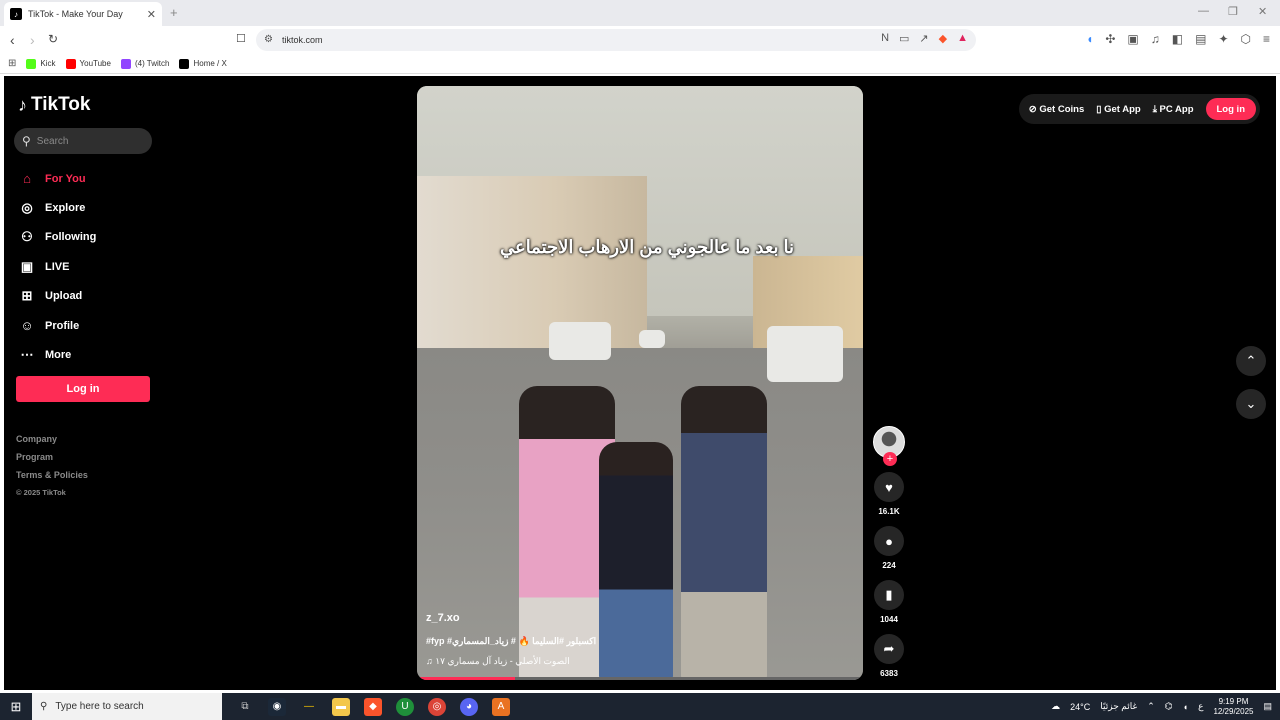  I want to click on screenshot-icon: ▣, so click(1132, 39).